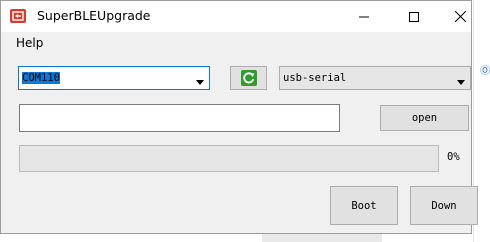  I want to click on minimize-icon, so click(364, 16).